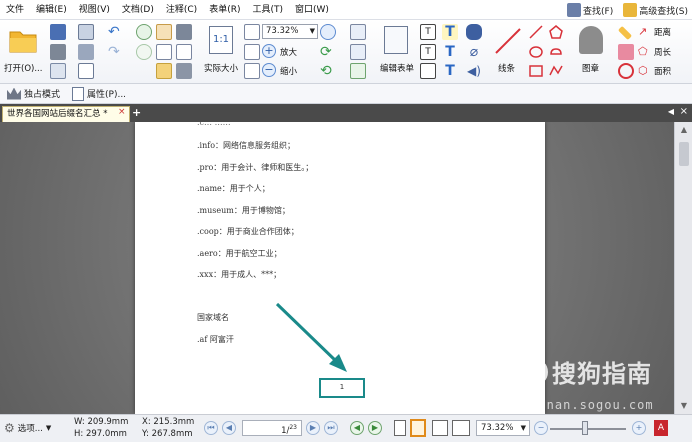 The height and width of the screenshot is (442, 692). What do you see at coordinates (252, 71) in the screenshot?
I see `fit-visible-icon` at bounding box center [252, 71].